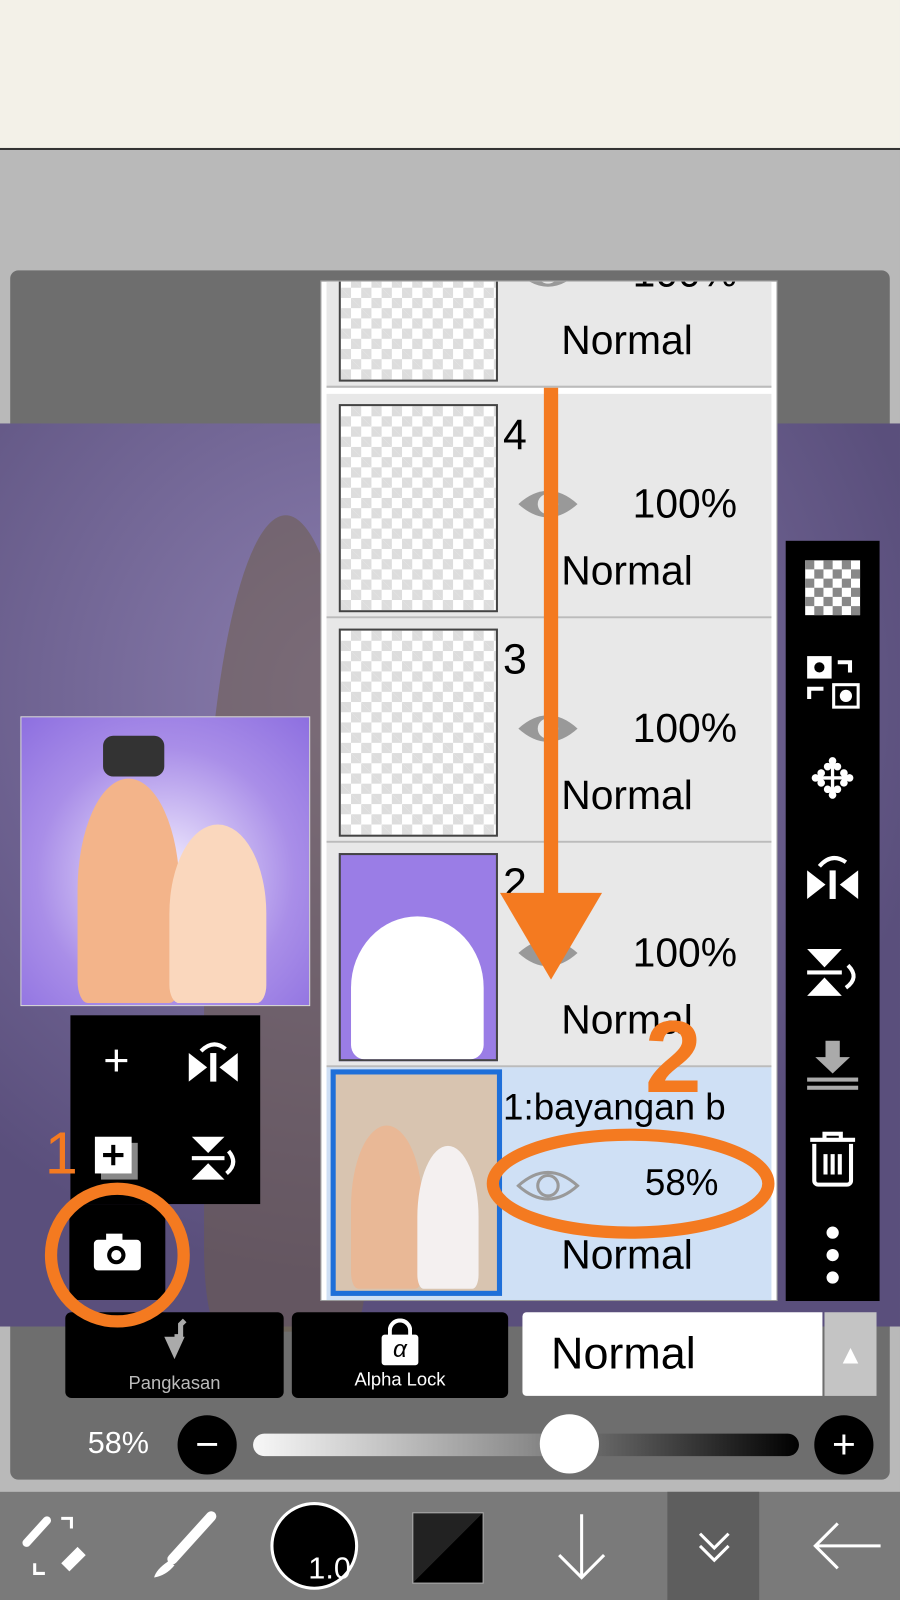 Image resolution: width=900 pixels, height=1600 pixels. I want to click on more-options-button, so click(832, 1254).